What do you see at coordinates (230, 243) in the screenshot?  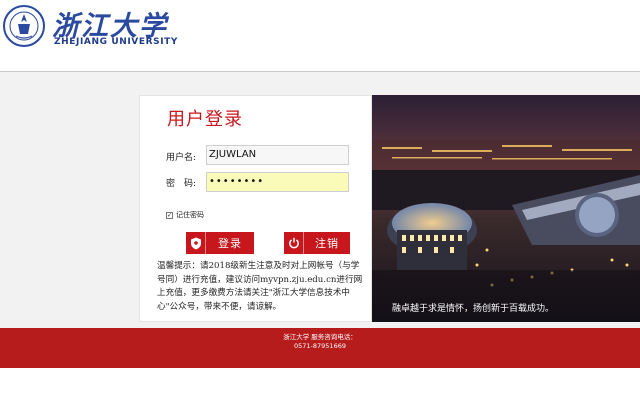 I see `login-button-label: 登录` at bounding box center [230, 243].